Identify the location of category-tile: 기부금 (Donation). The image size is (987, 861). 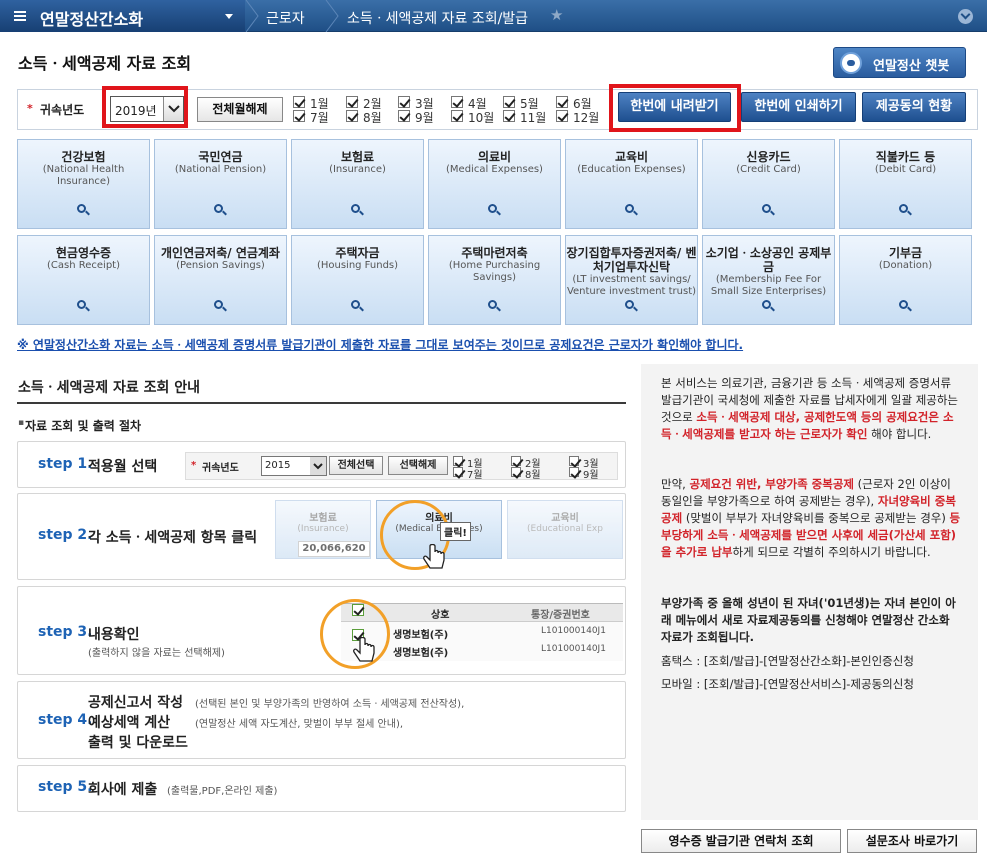
(905, 280).